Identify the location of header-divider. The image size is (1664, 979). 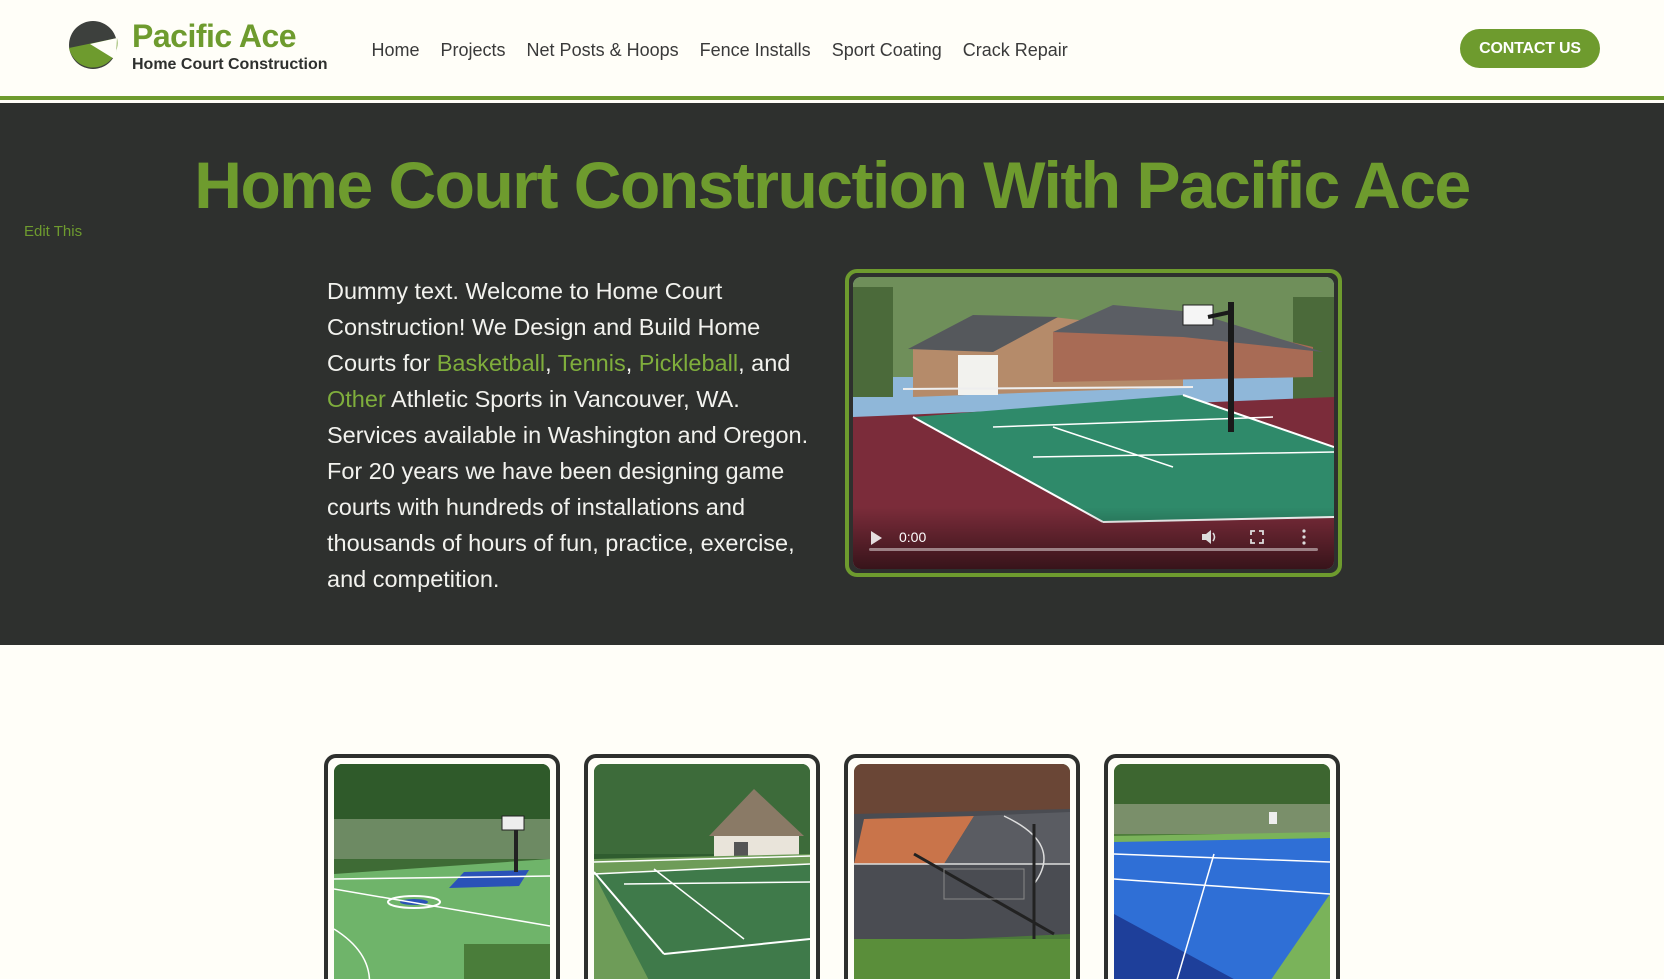
(832, 98).